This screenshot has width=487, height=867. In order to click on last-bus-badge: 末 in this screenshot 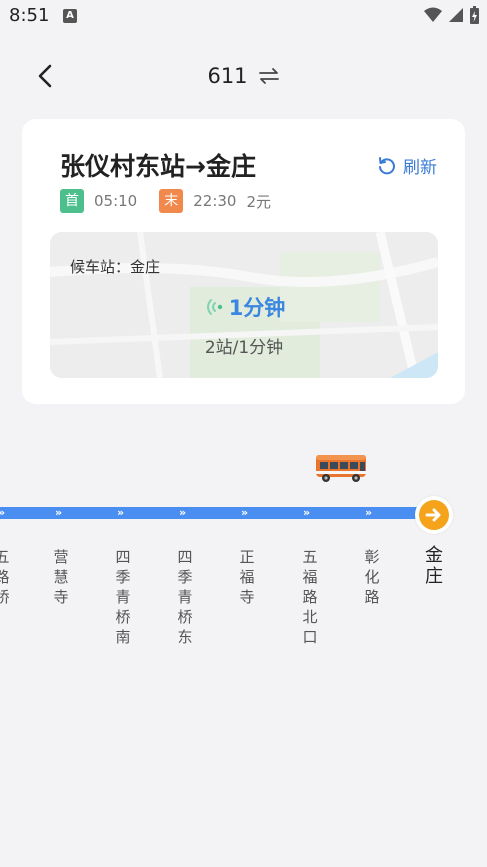, I will do `click(171, 201)`.